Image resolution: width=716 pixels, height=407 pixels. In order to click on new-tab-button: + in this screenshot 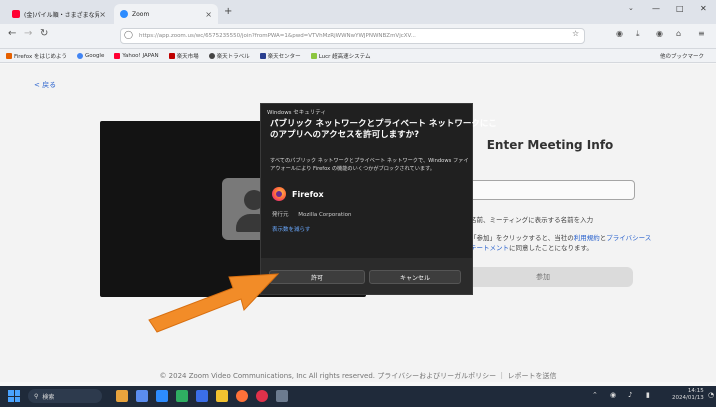, I will do `click(228, 11)`.